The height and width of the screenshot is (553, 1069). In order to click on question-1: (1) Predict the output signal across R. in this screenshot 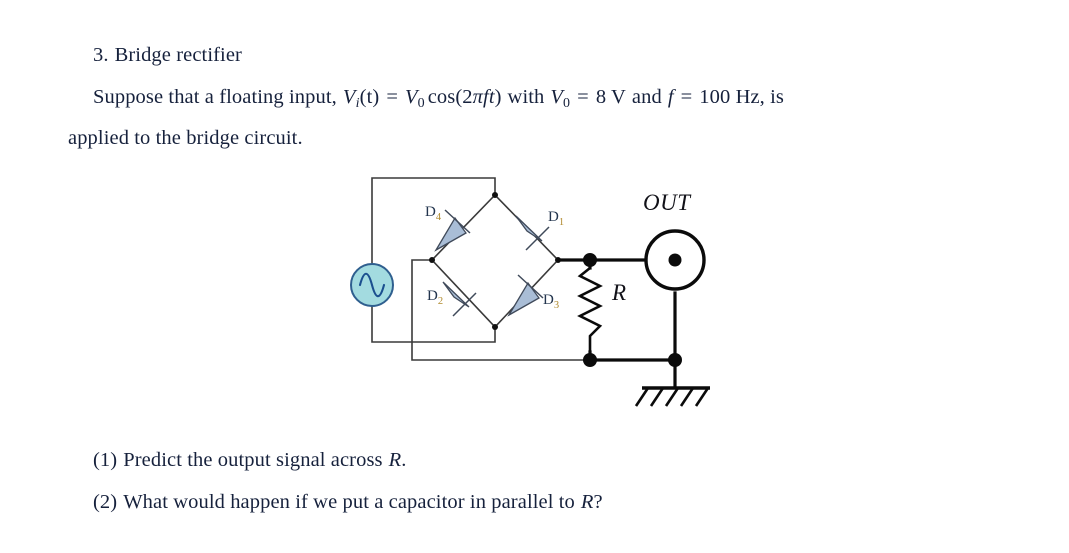, I will do `click(249, 460)`.